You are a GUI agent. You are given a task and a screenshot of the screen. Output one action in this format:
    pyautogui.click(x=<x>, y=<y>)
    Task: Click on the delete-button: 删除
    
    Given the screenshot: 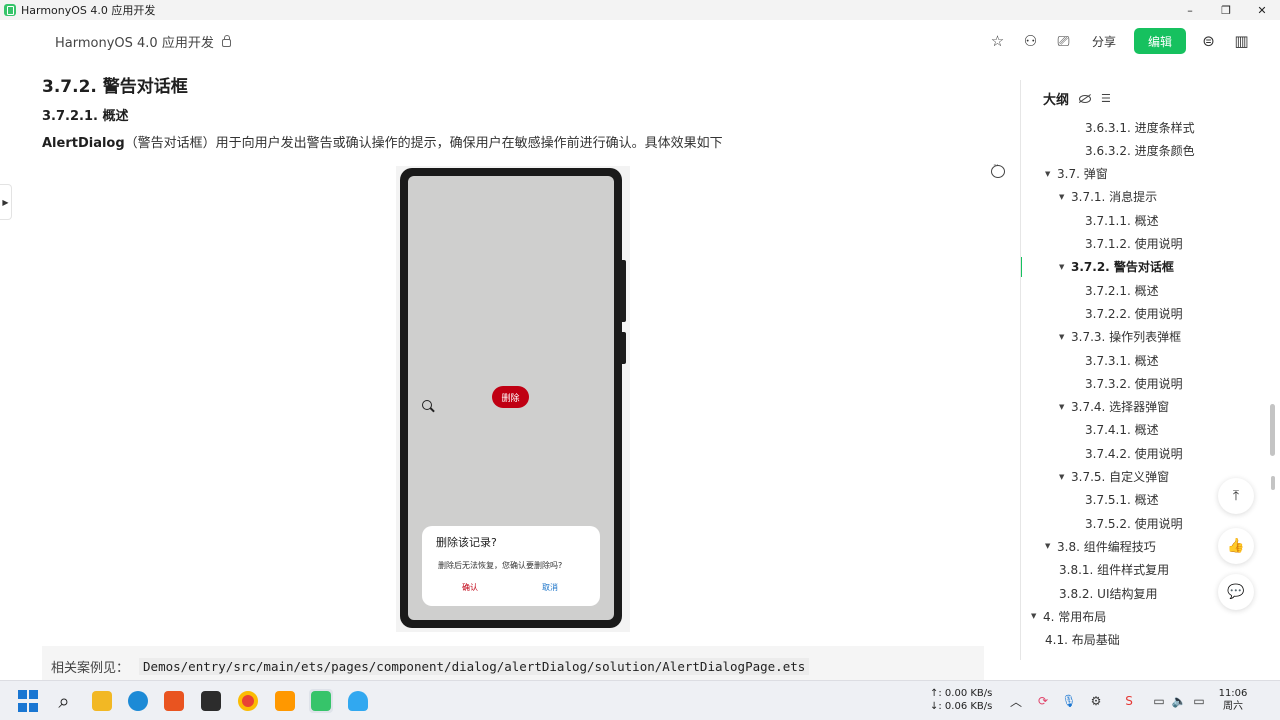 What is the action you would take?
    pyautogui.click(x=510, y=397)
    